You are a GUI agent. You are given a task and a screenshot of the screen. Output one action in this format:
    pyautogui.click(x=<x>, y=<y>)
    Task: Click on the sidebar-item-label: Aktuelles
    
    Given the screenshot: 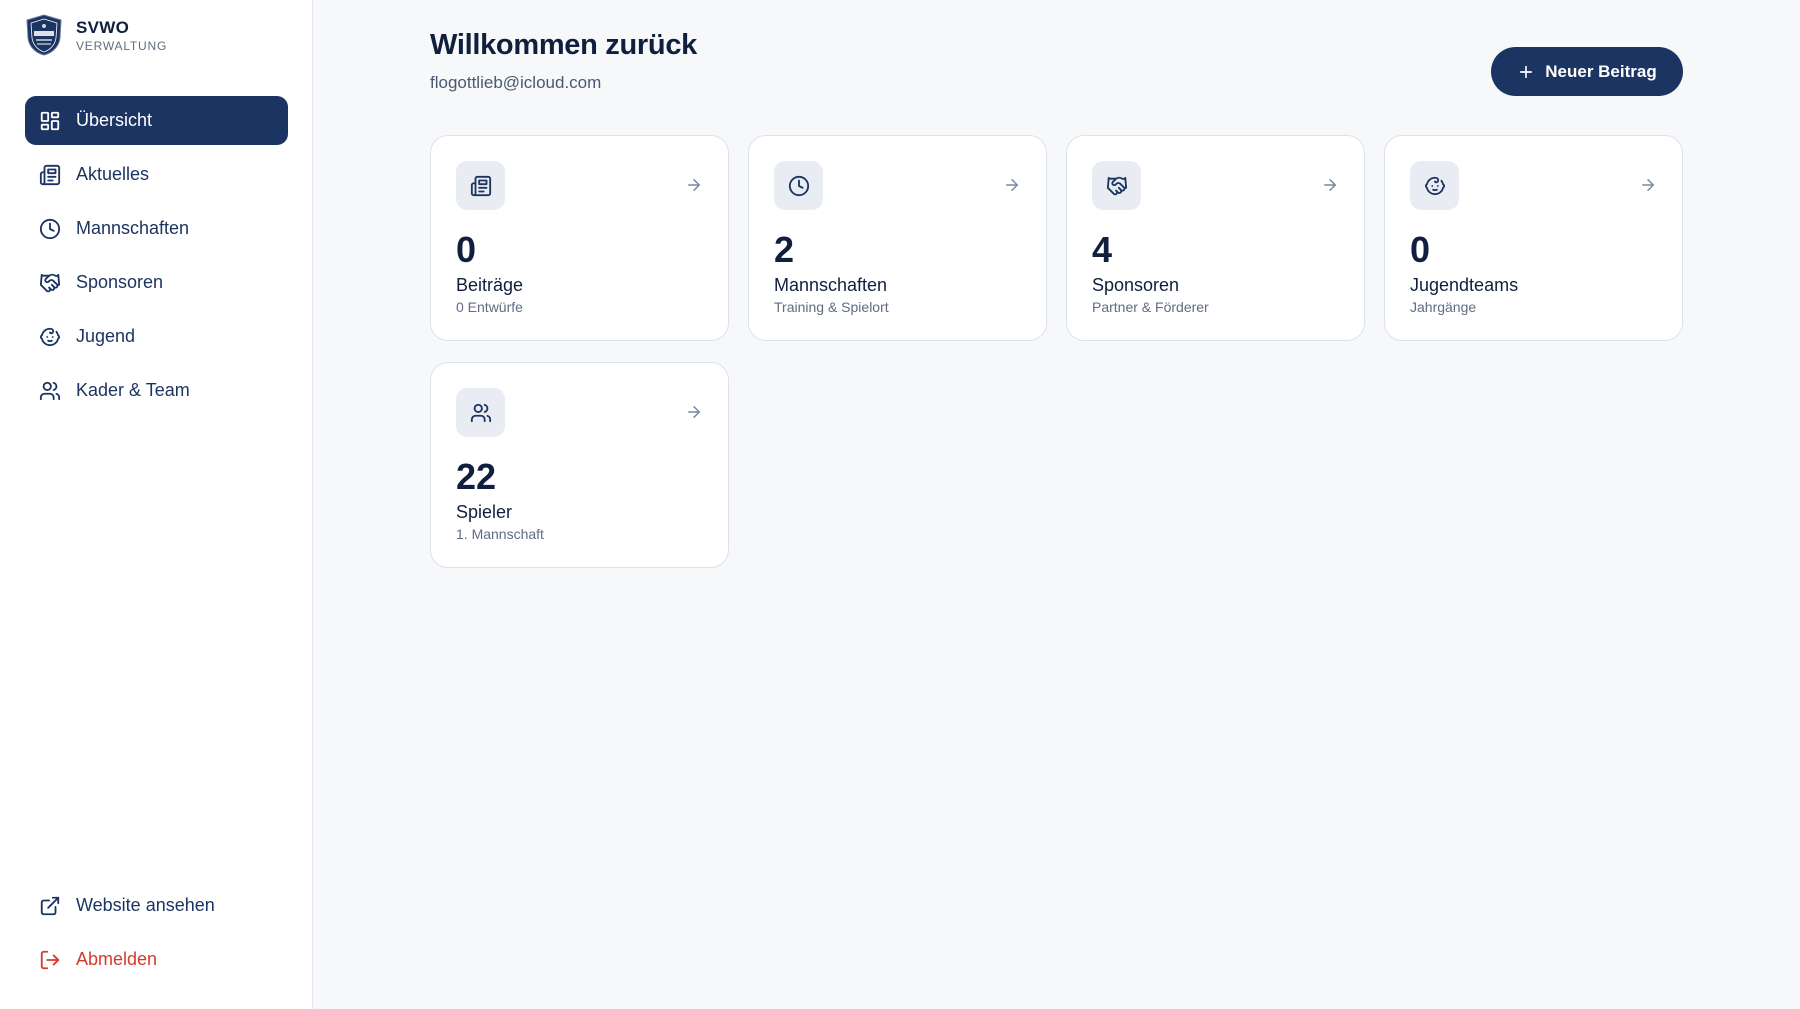 What is the action you would take?
    pyautogui.click(x=113, y=174)
    